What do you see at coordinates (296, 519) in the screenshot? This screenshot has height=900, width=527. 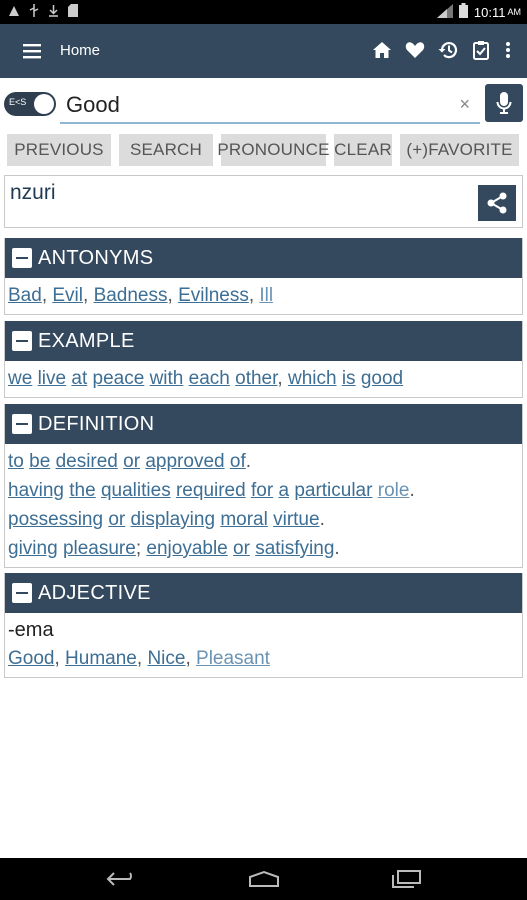 I see `word-link: virtue` at bounding box center [296, 519].